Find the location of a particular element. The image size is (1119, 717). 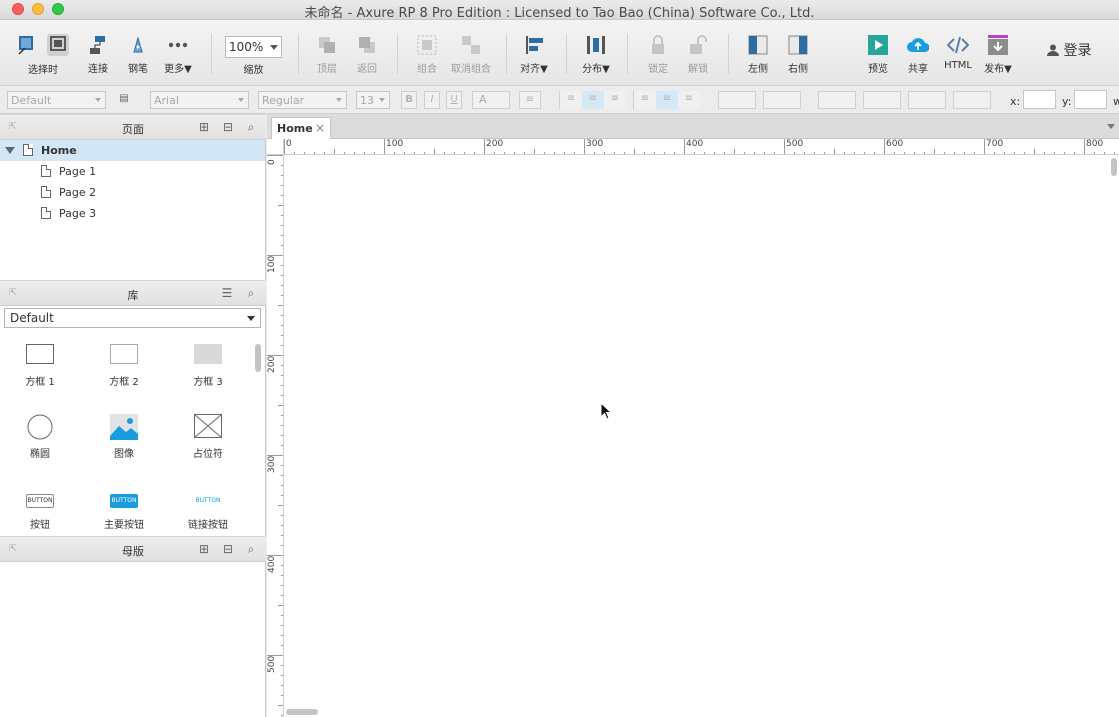

align-text-right-button: ≡ is located at coordinates (615, 100).